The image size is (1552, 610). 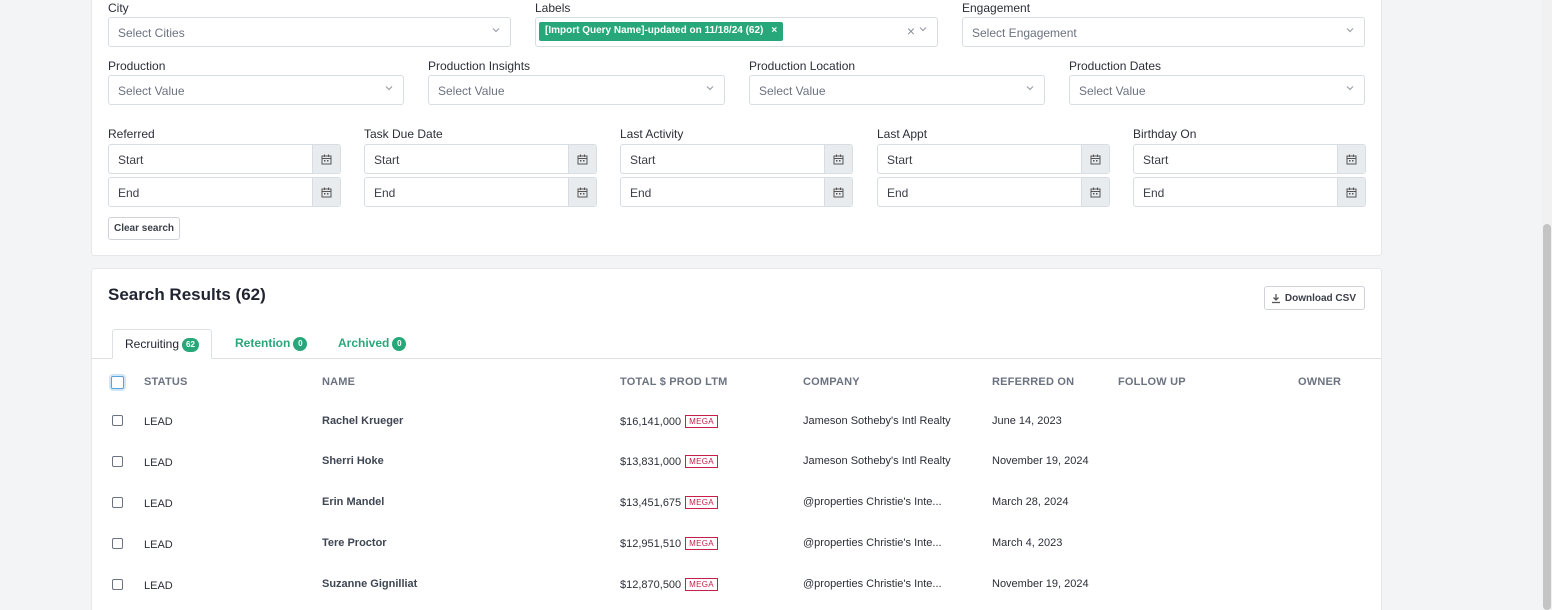 What do you see at coordinates (354, 543) in the screenshot?
I see `row-name-link: Tere Proctor` at bounding box center [354, 543].